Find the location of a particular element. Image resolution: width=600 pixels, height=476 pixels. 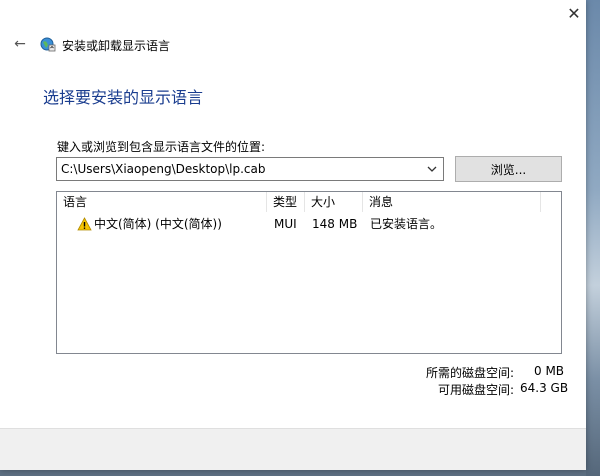

available-space-value: 64.3 GB is located at coordinates (544, 388).